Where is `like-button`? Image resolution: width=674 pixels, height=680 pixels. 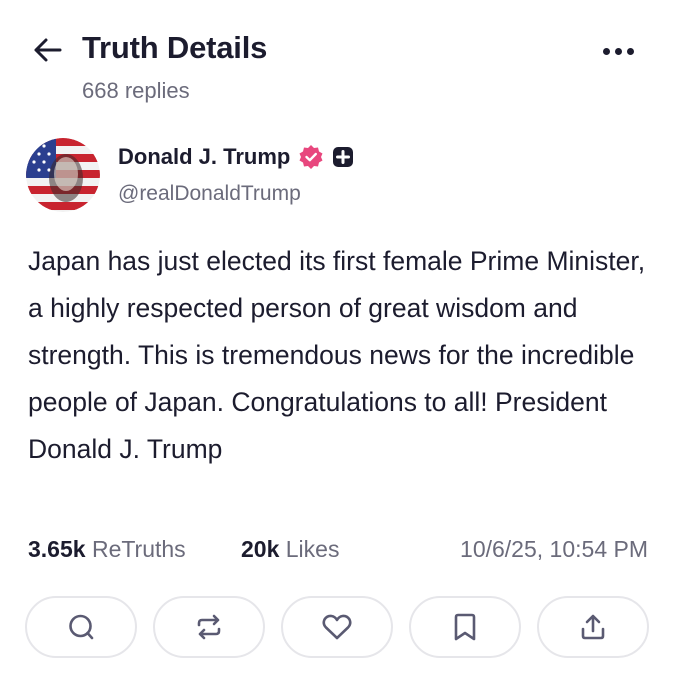 like-button is located at coordinates (337, 627).